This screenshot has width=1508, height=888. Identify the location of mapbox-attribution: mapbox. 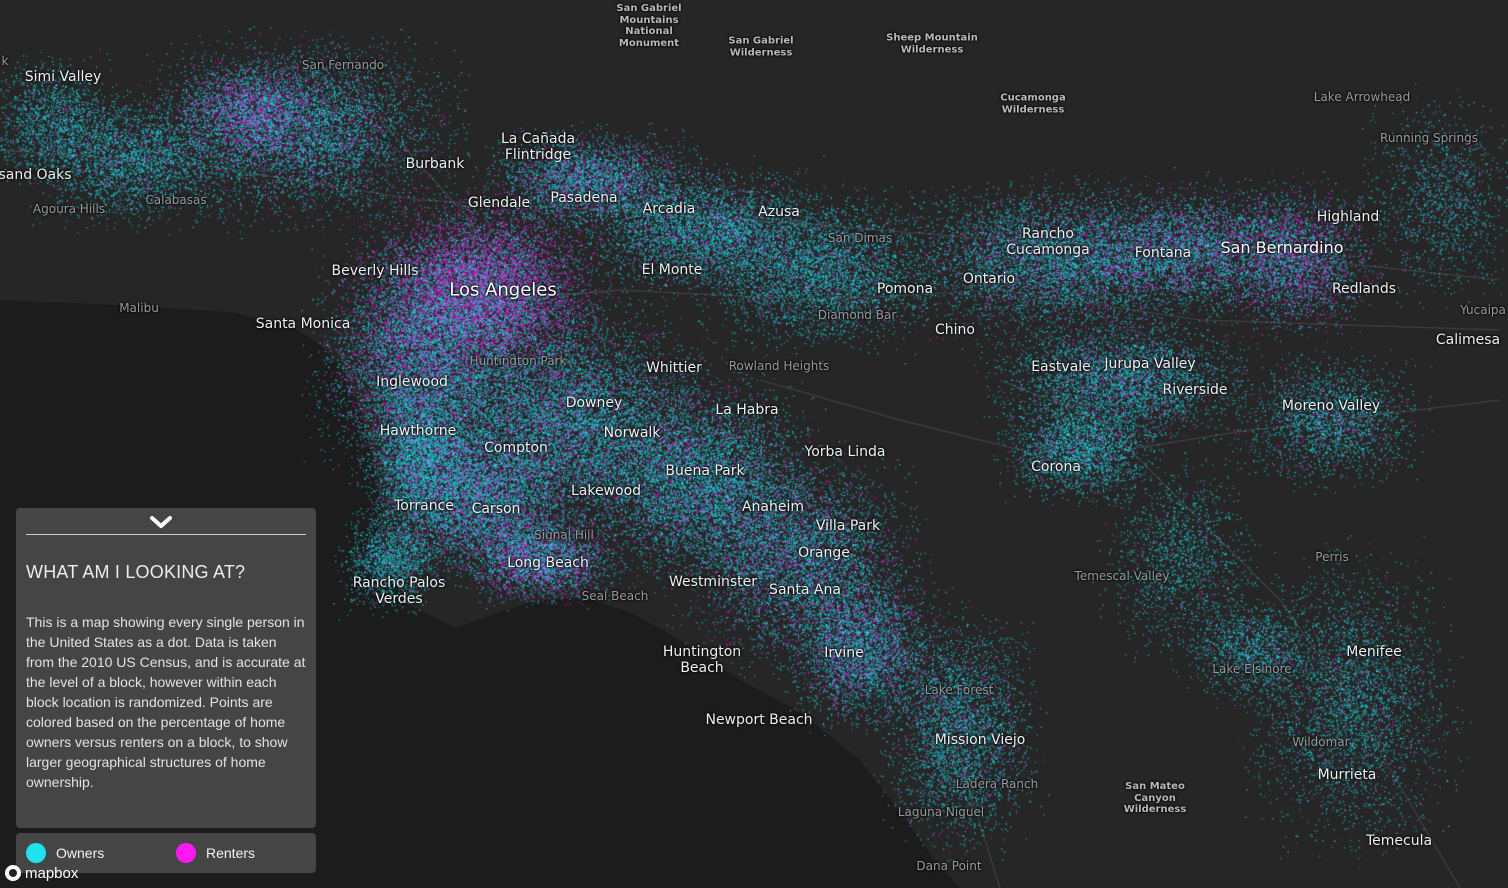
(41, 875).